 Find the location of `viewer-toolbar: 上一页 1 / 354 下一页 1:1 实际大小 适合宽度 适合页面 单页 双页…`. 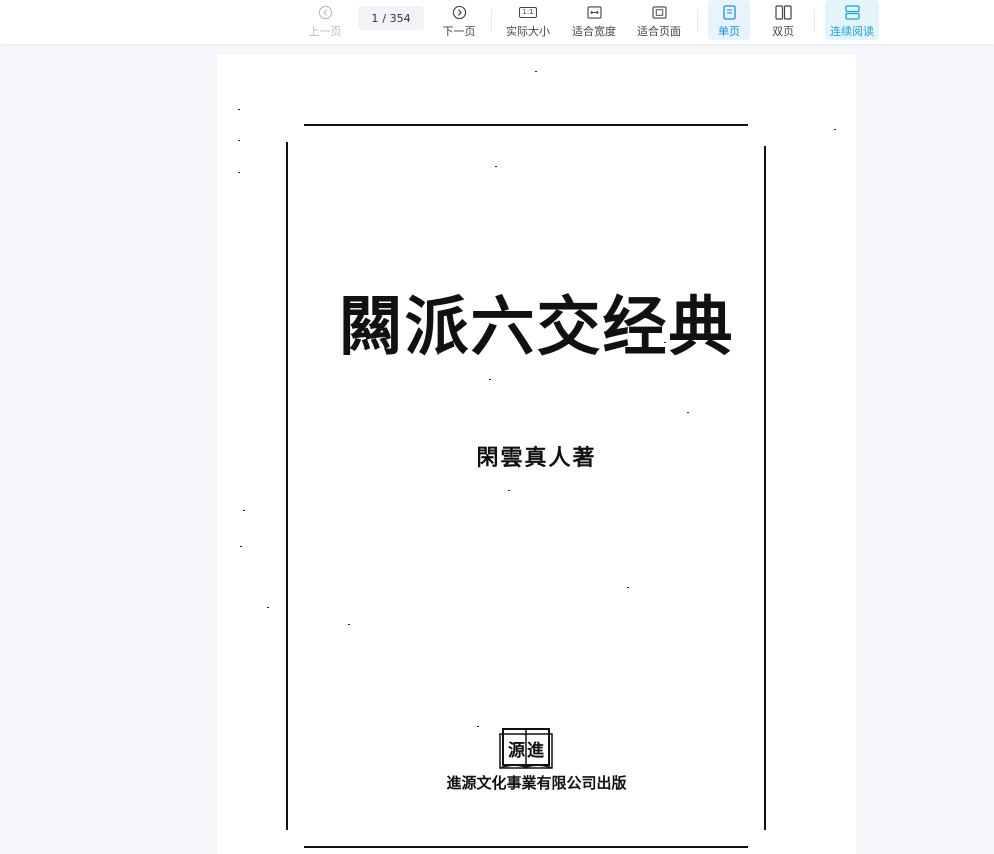

viewer-toolbar: 上一页 1 / 354 下一页 1:1 实际大小 适合宽度 适合页面 单页 双页… is located at coordinates (497, 22).